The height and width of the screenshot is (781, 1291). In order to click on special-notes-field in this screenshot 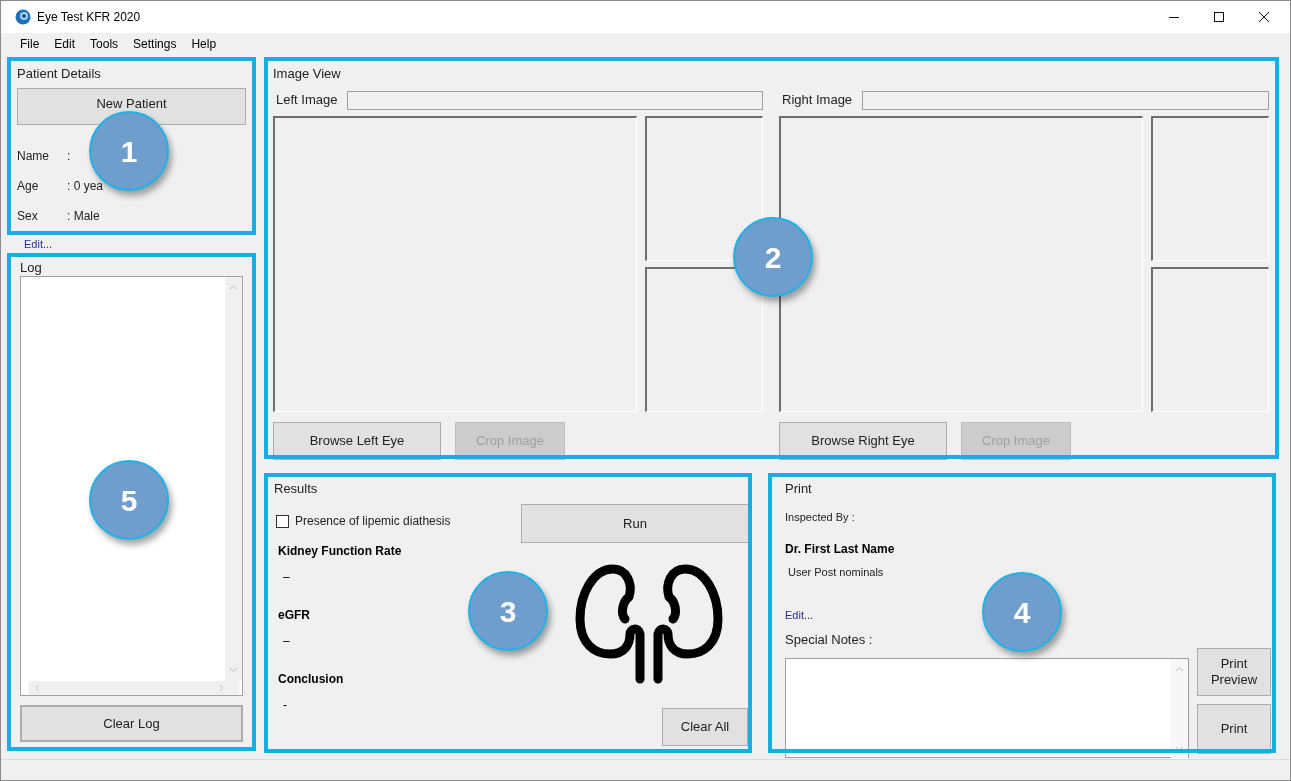, I will do `click(987, 707)`.